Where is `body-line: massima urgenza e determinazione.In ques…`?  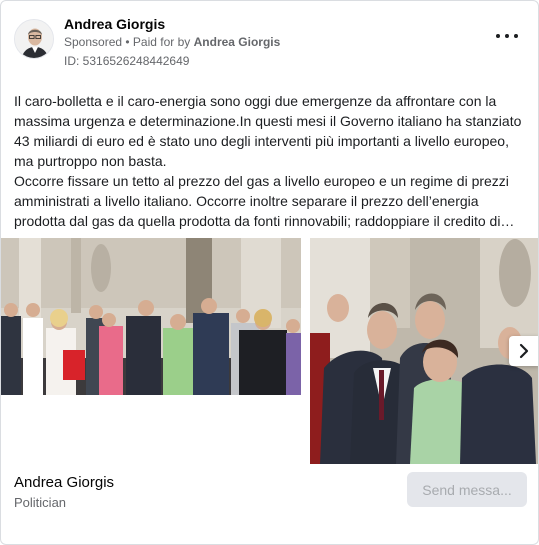
body-line: massima urgenza e determinazione.In ques… is located at coordinates (268, 121).